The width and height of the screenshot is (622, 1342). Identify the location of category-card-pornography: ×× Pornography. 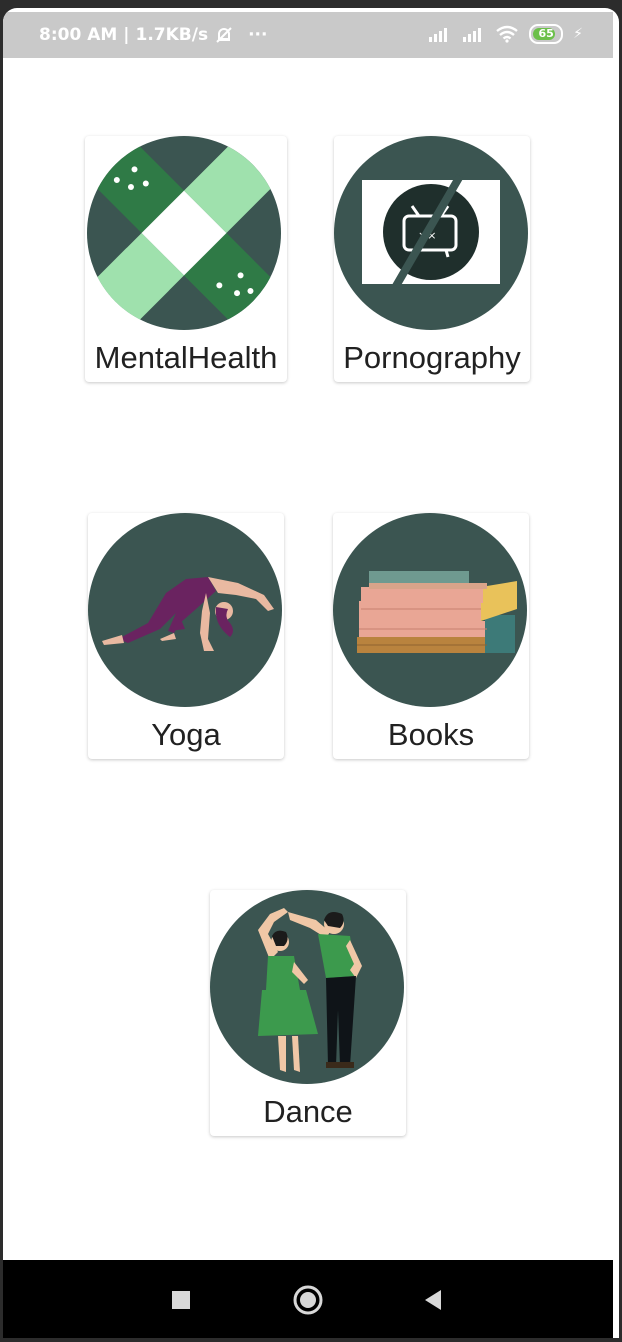
(432, 259).